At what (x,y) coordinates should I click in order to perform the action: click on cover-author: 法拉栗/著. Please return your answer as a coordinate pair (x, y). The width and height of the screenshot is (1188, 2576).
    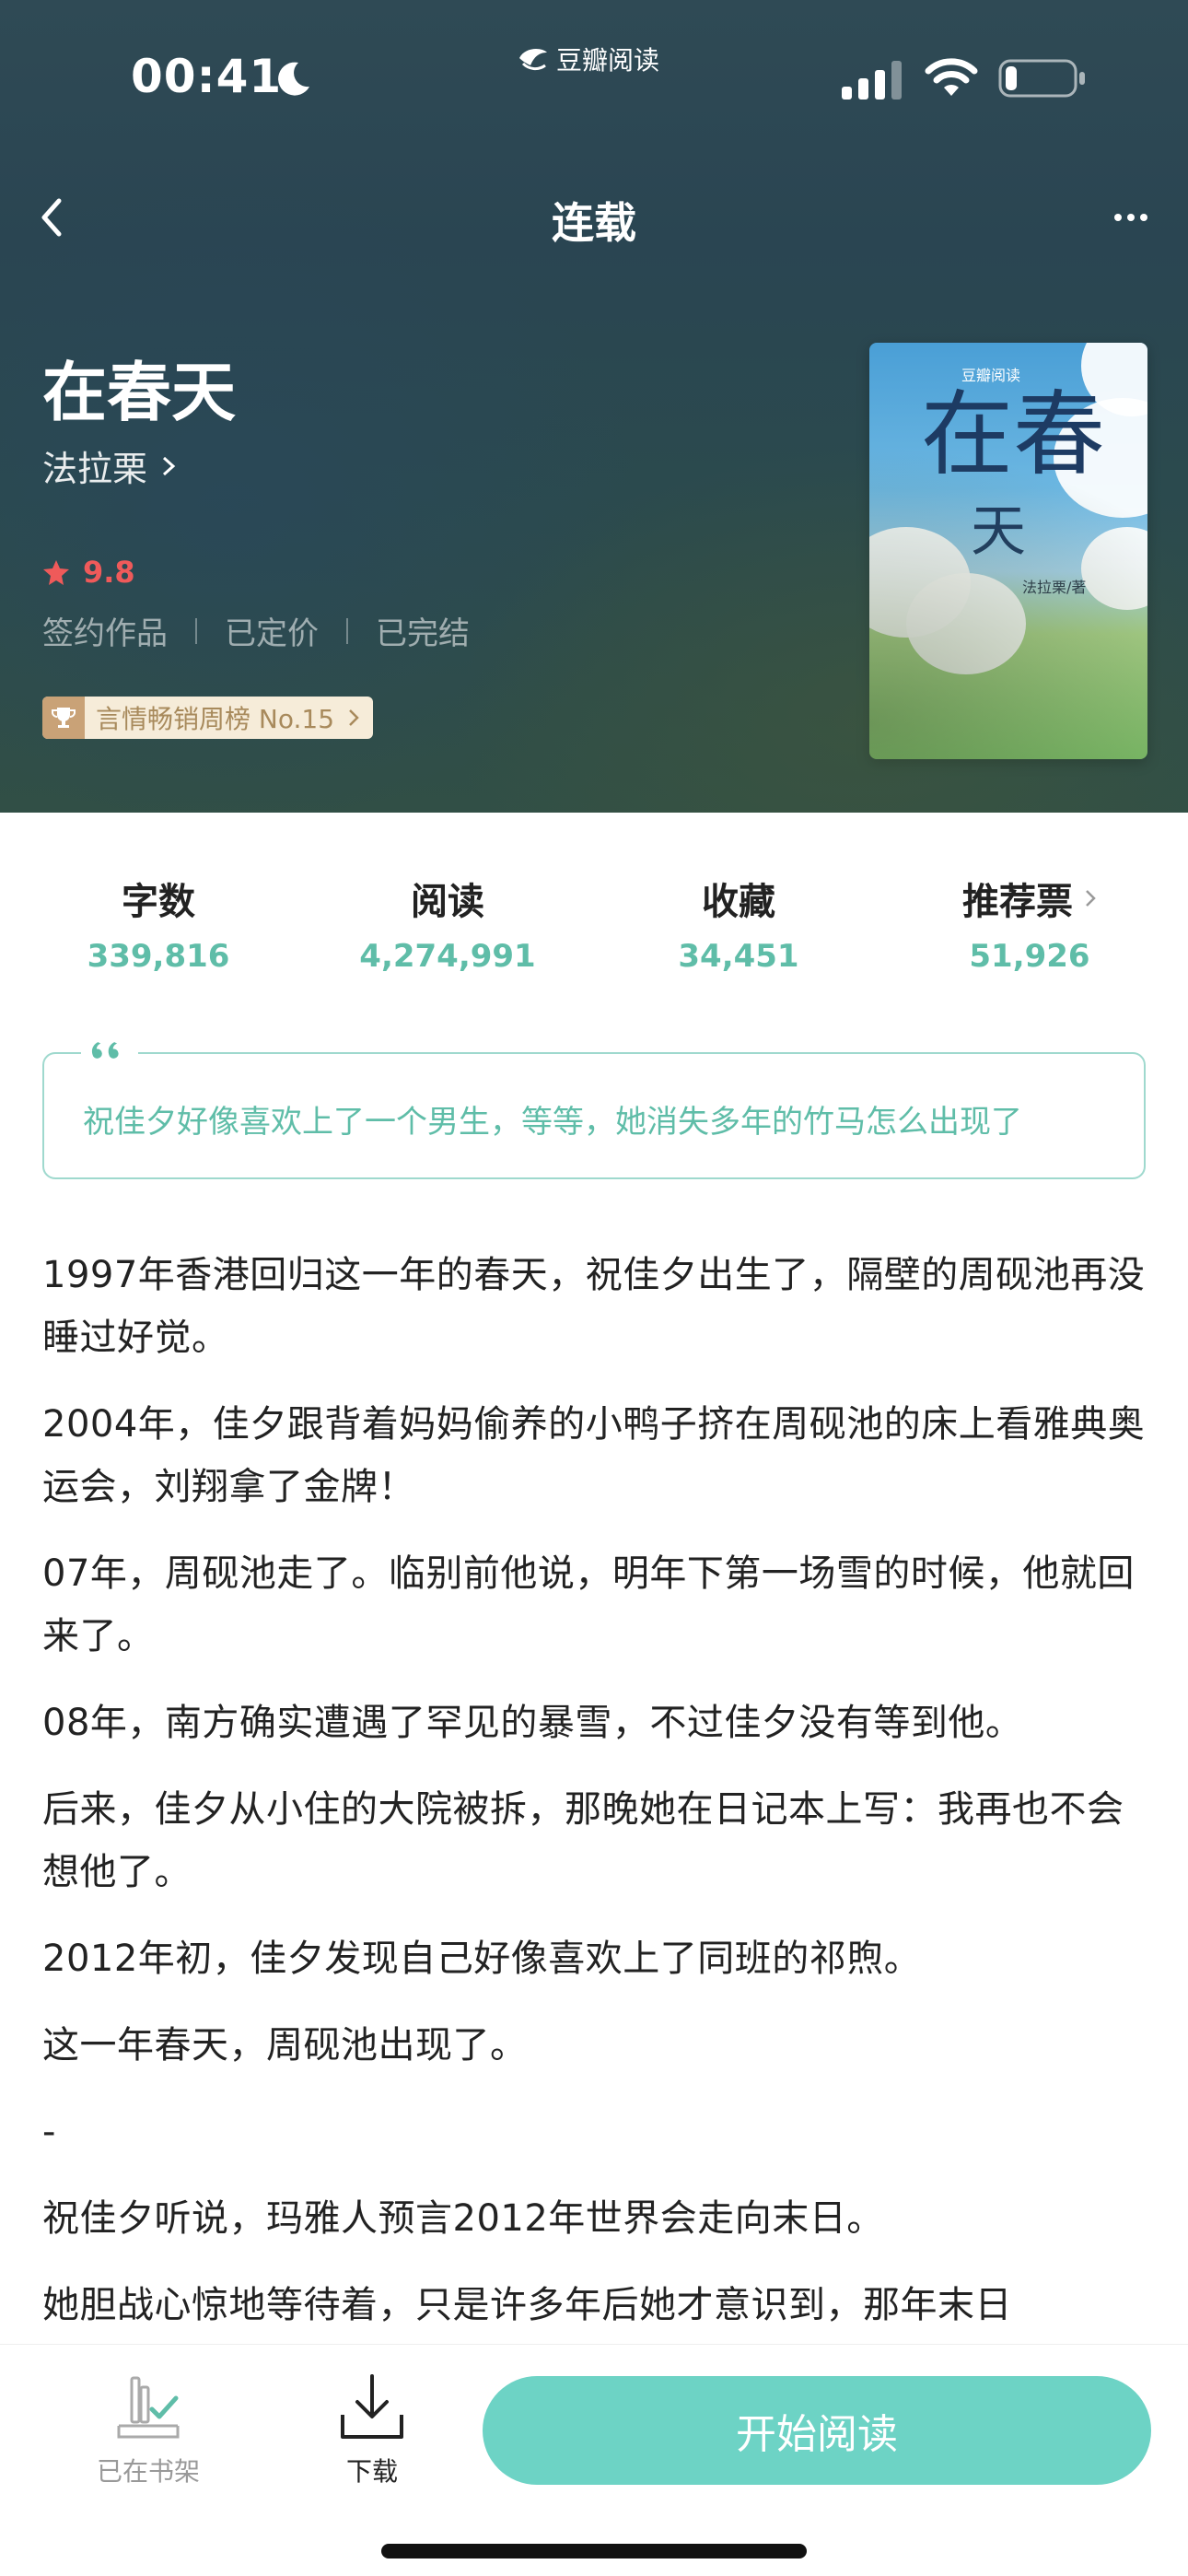
    Looking at the image, I should click on (1054, 587).